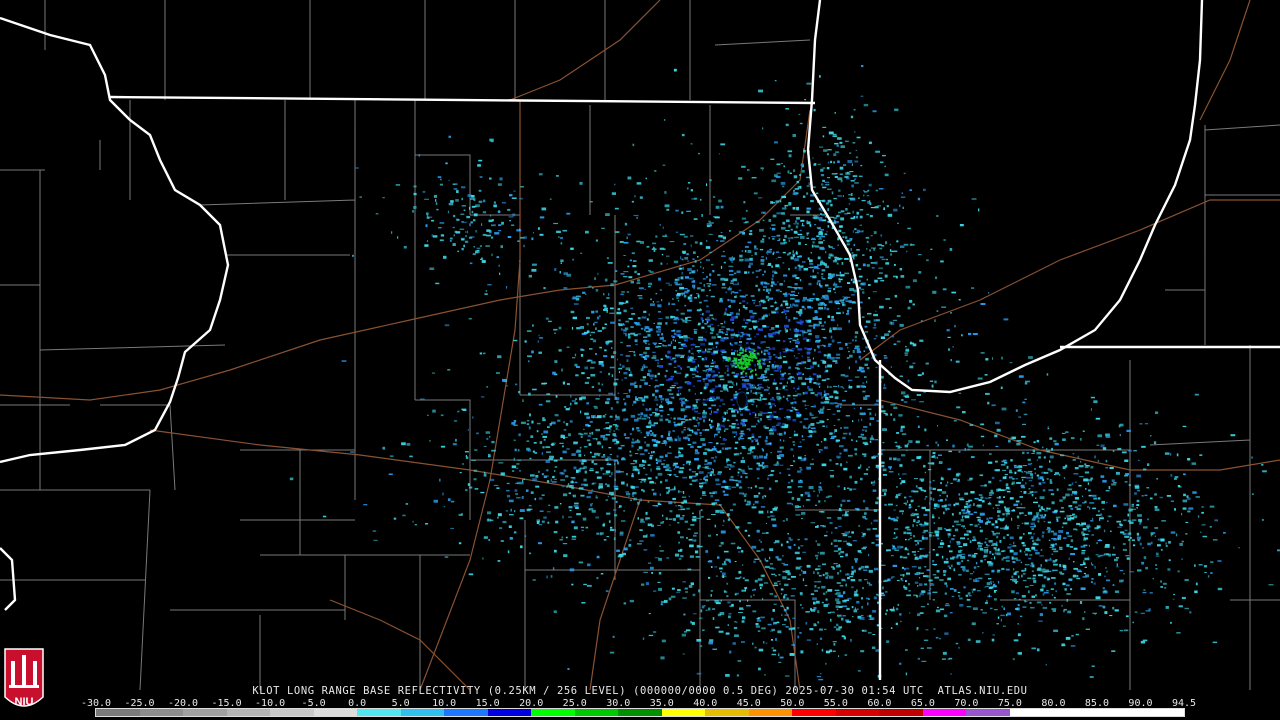 Image resolution: width=1280 pixels, height=720 pixels. What do you see at coordinates (444, 703) in the screenshot?
I see `scale-label: 10.0` at bounding box center [444, 703].